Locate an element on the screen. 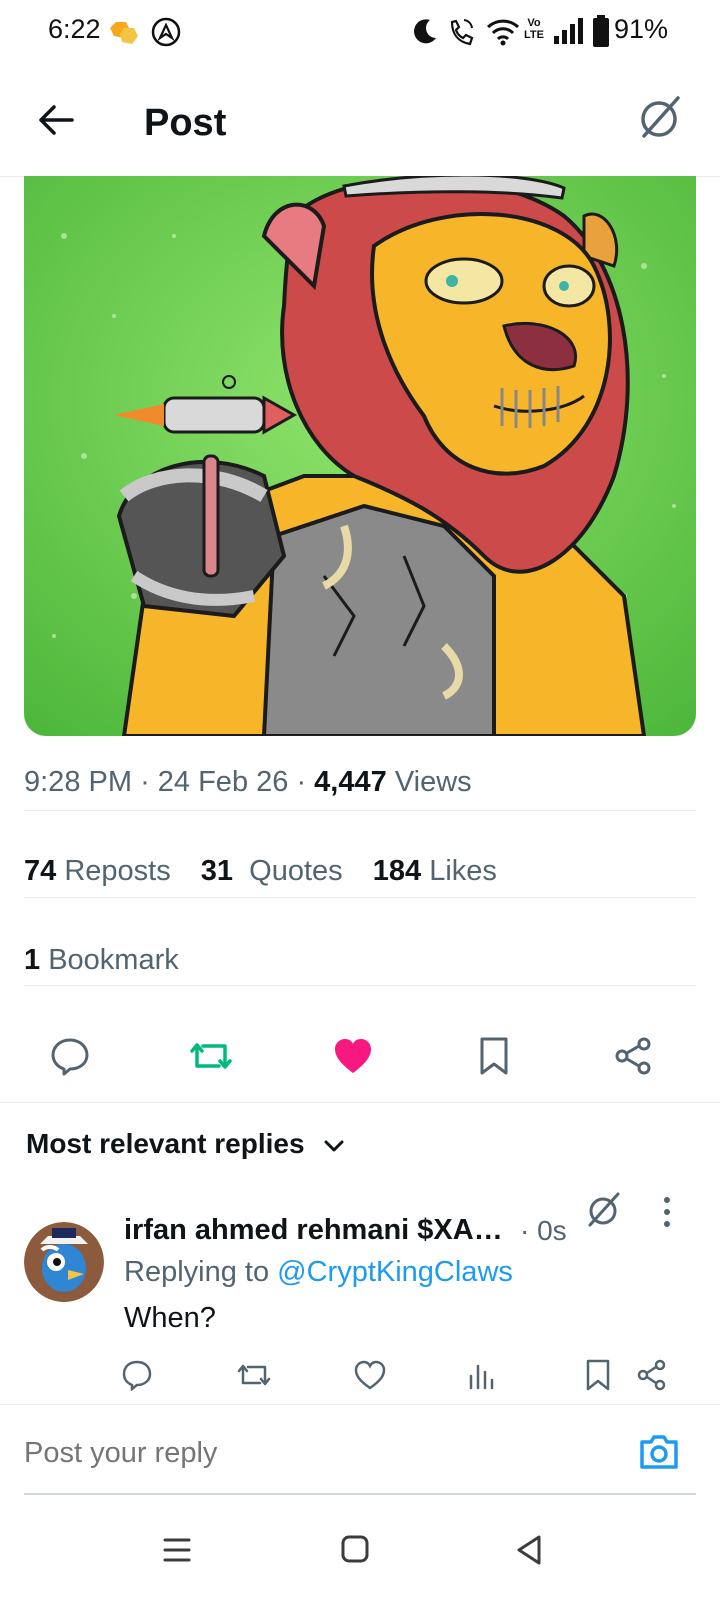 The width and height of the screenshot is (720, 1600). share-button is located at coordinates (634, 1056).